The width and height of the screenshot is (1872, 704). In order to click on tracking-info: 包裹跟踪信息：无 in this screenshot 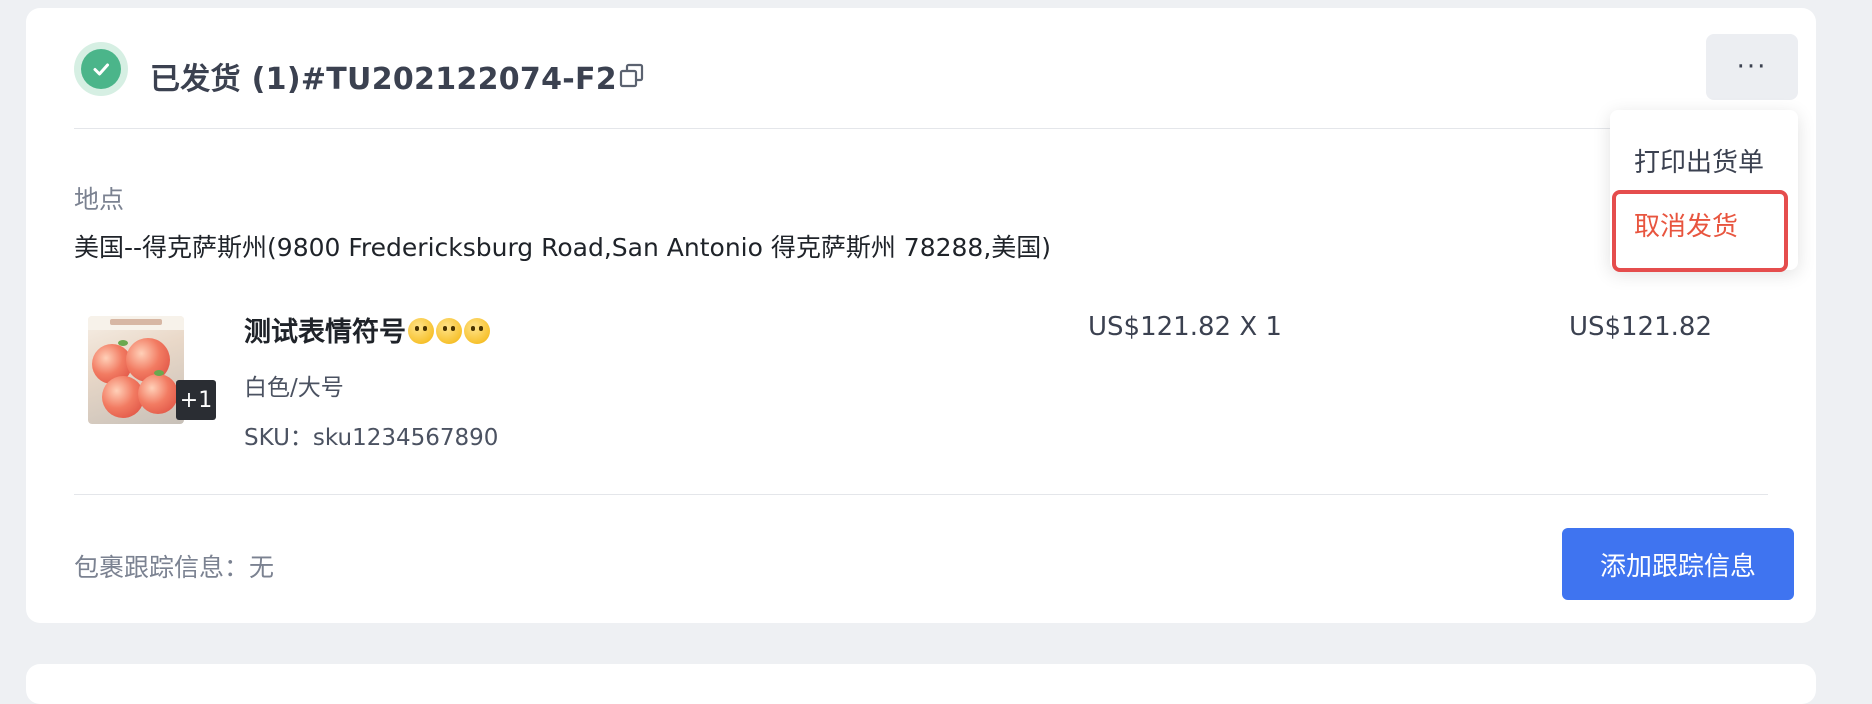, I will do `click(174, 567)`.